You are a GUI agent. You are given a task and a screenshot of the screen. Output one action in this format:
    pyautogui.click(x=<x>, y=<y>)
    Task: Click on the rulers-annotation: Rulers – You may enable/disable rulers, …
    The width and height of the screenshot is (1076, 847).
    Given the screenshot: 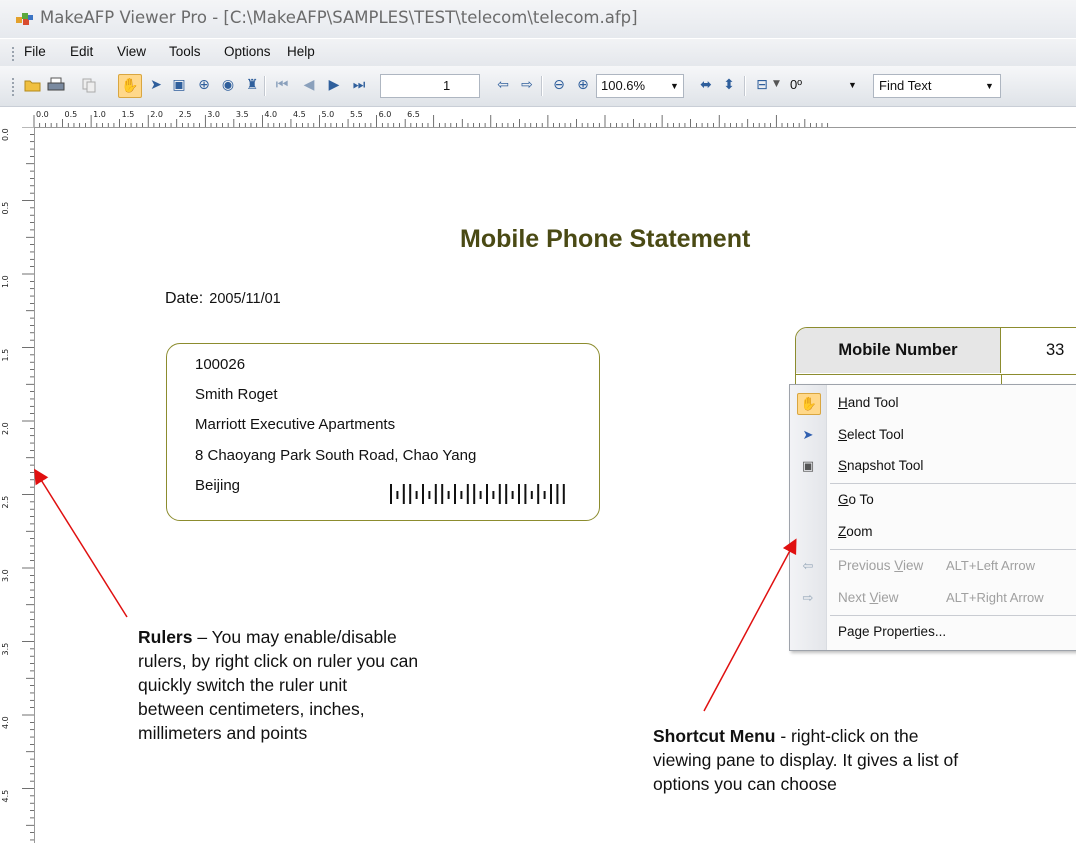 What is the action you would take?
    pyautogui.click(x=278, y=685)
    